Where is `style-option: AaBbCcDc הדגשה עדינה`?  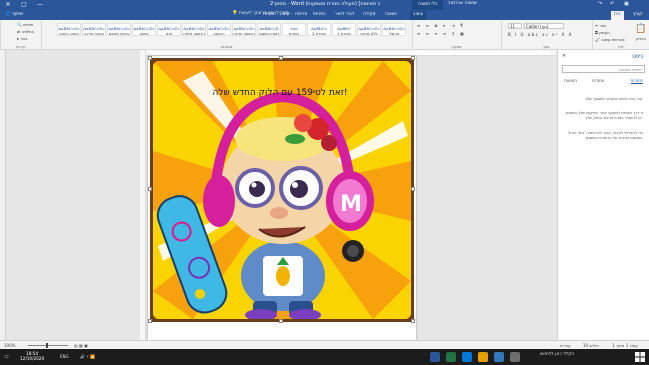
style-option: AaBbCcDc הדגשה עדינה is located at coordinates (244, 29).